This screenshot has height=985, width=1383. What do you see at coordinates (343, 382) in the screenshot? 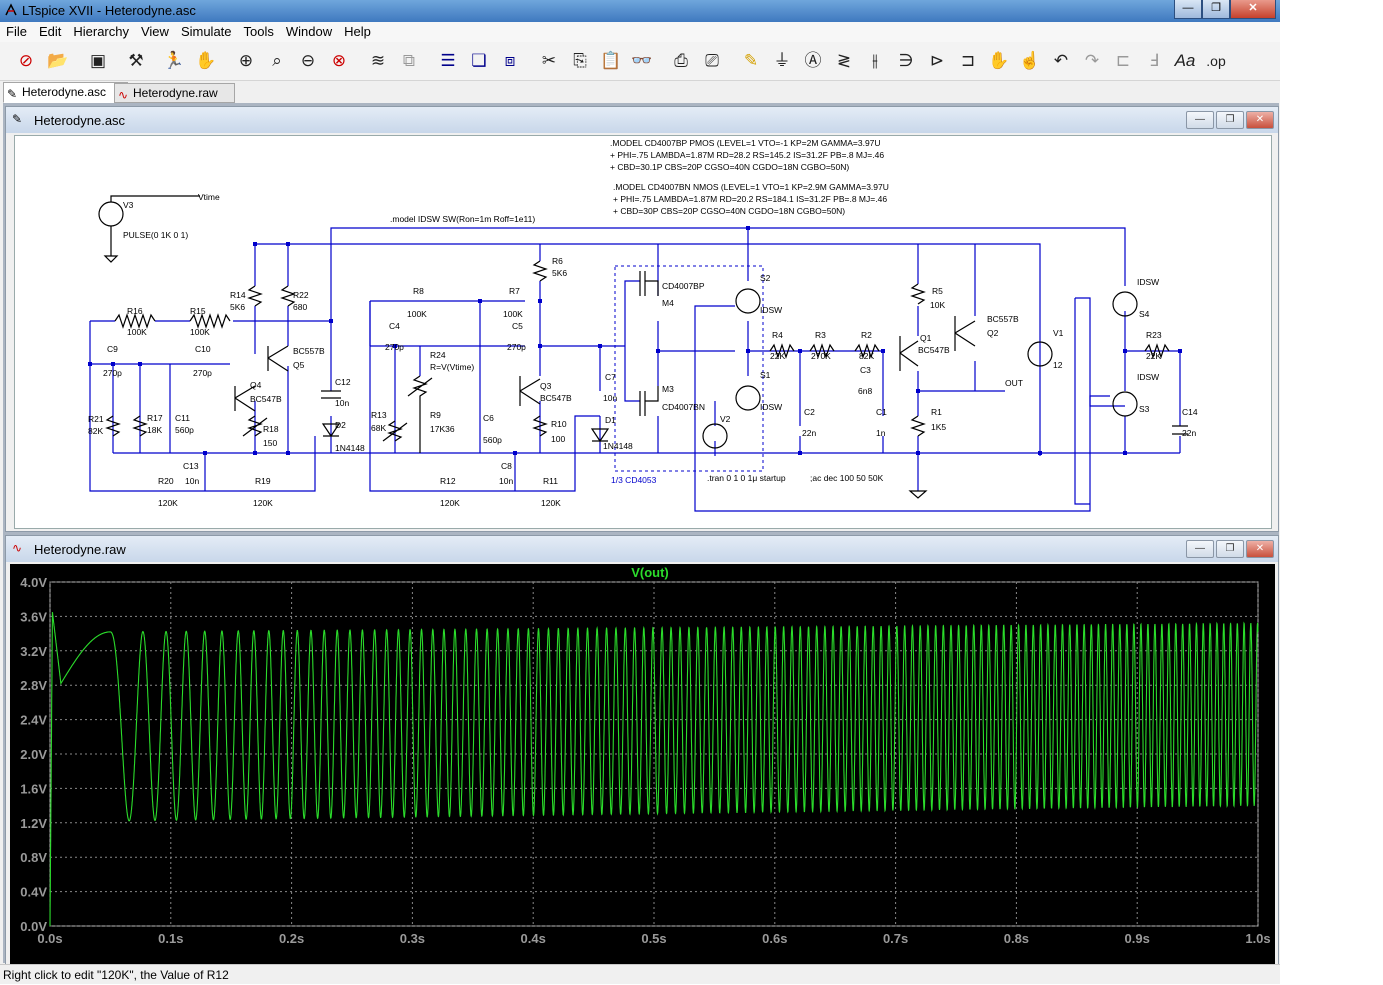
I see `svg-text: C12` at bounding box center [343, 382].